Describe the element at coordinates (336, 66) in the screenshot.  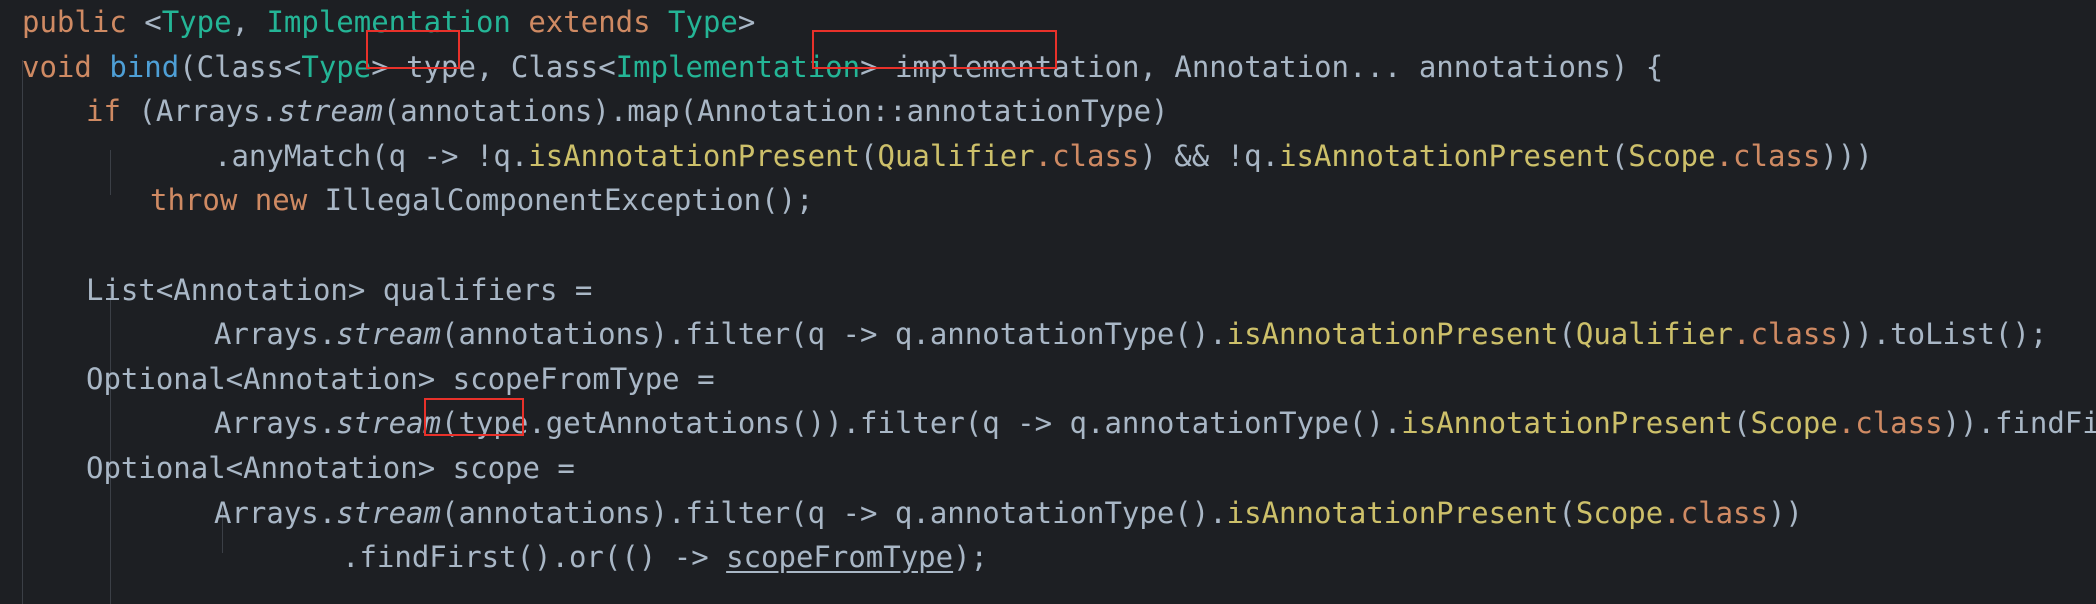
I see `type-argument-type: Type` at that location.